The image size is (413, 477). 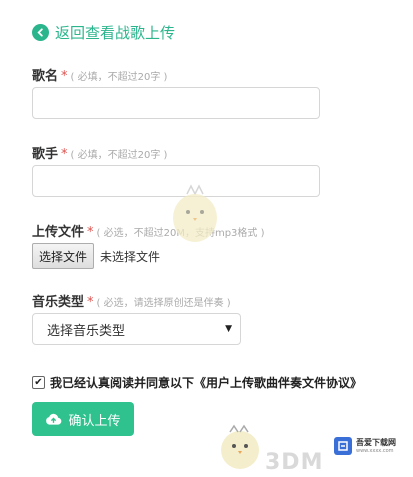 I want to click on site-logo-icon, so click(x=343, y=446).